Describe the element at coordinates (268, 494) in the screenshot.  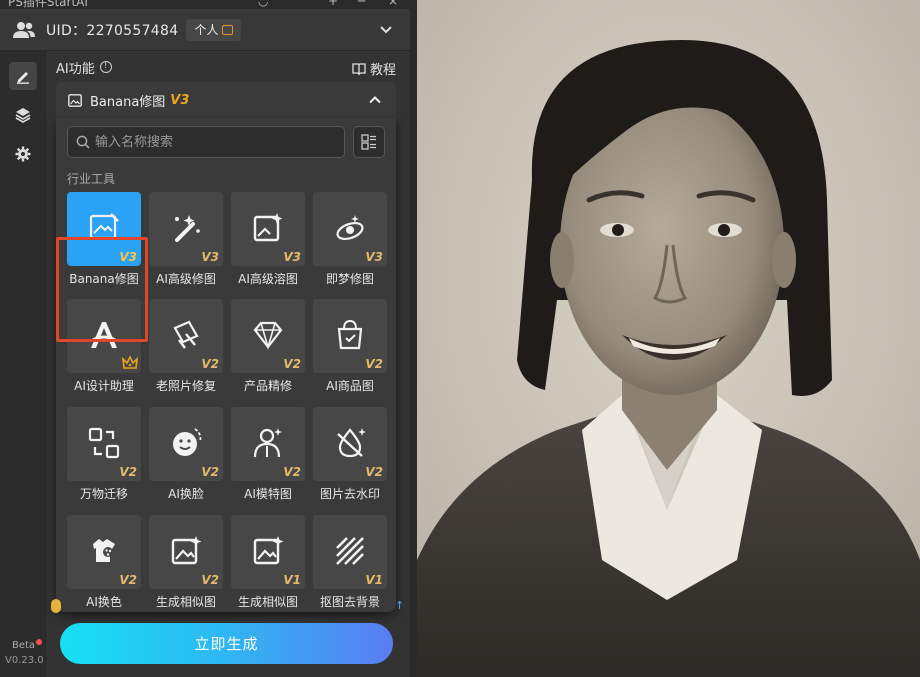
I see `tool-label: AI模特图` at that location.